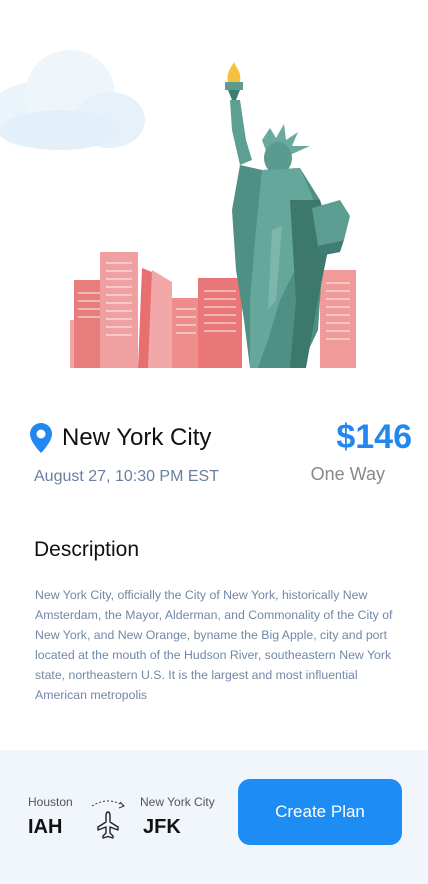 The height and width of the screenshot is (884, 428). I want to click on cloud-illustration, so click(72, 100).